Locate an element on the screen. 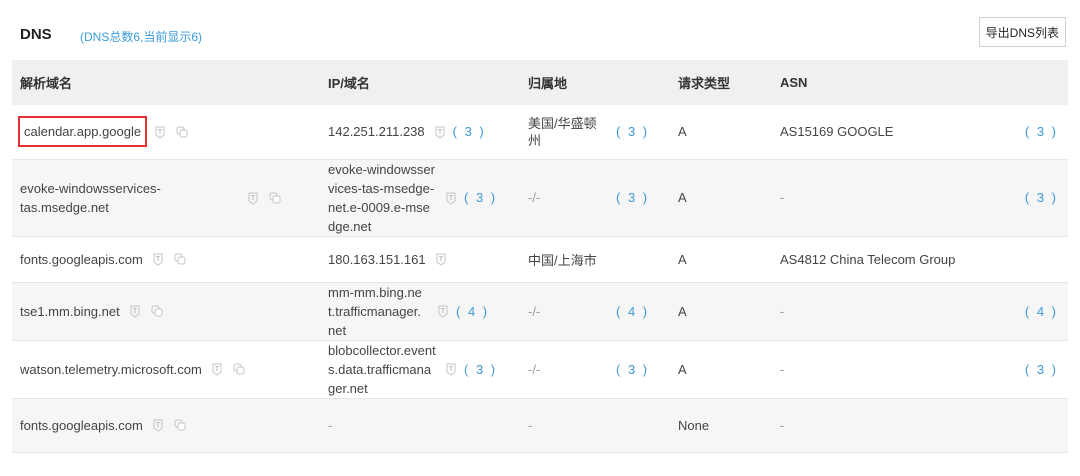 The width and height of the screenshot is (1080, 476). cell-asn: - ( 3 ) is located at coordinates (920, 369).